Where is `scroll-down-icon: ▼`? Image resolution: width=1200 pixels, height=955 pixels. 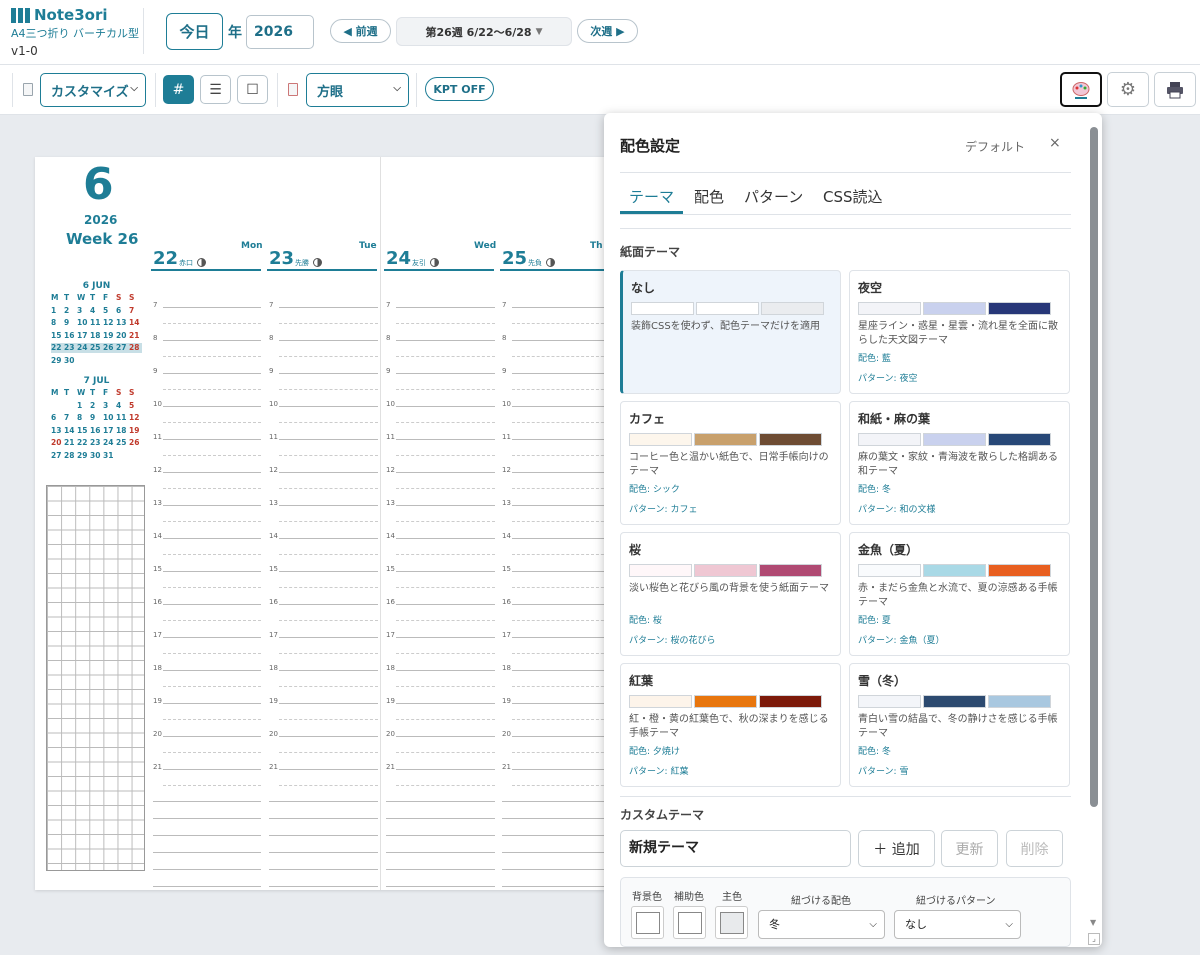
scroll-down-icon: ▼ is located at coordinates (1093, 922).